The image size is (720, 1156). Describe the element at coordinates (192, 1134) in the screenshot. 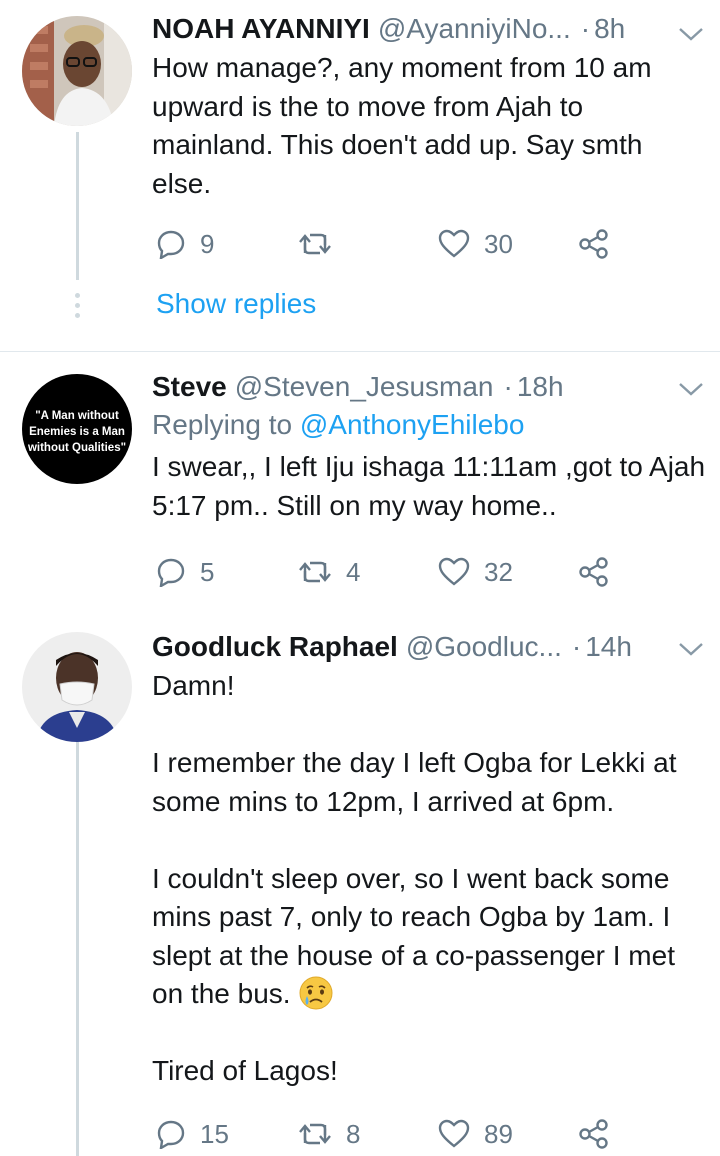

I see `reply-button: 15` at that location.